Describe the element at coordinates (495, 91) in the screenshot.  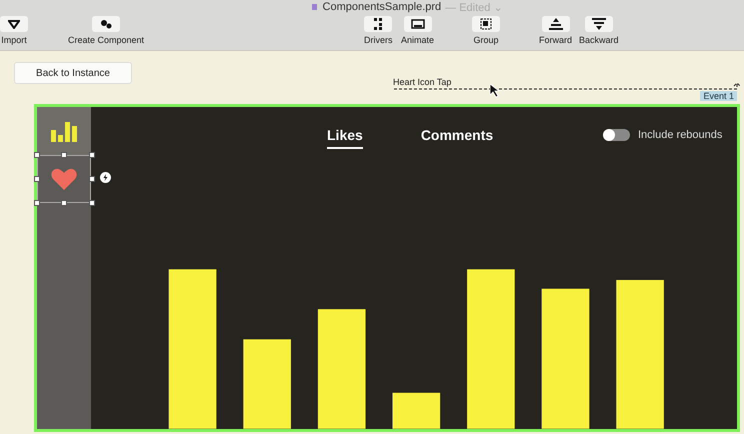
I see `cursor-icon` at that location.